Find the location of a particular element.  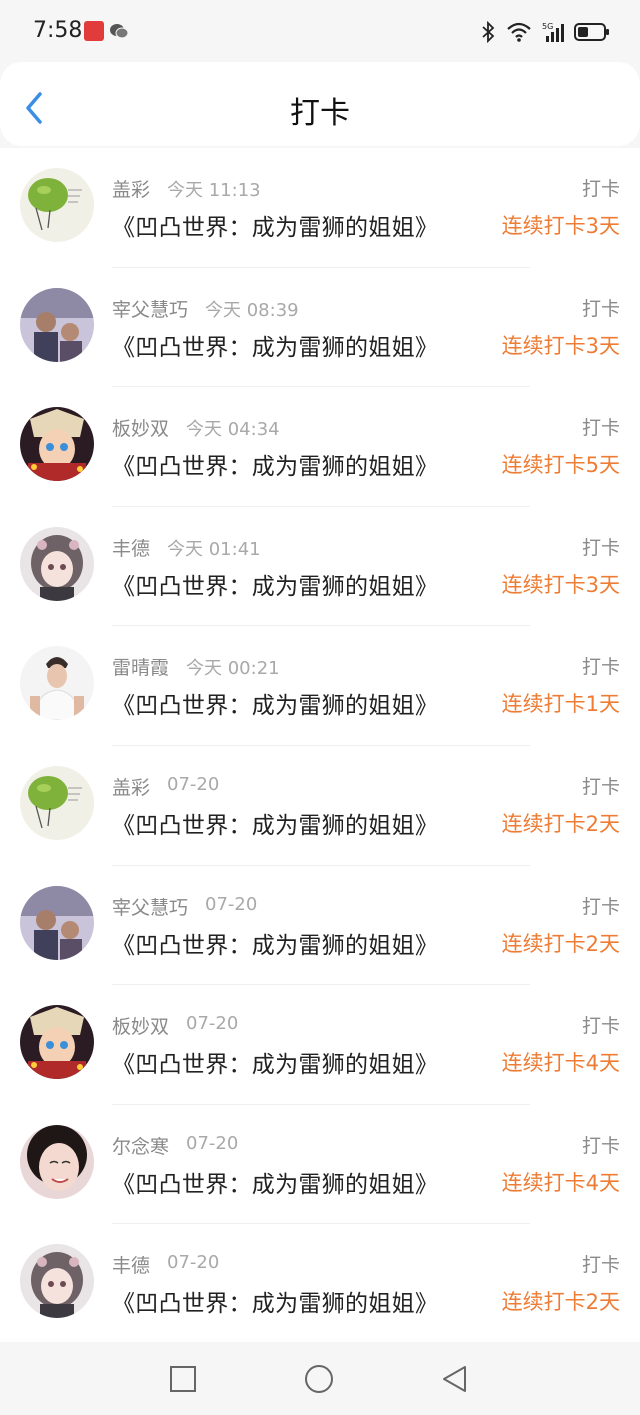

battery-icon is located at coordinates (591, 32).